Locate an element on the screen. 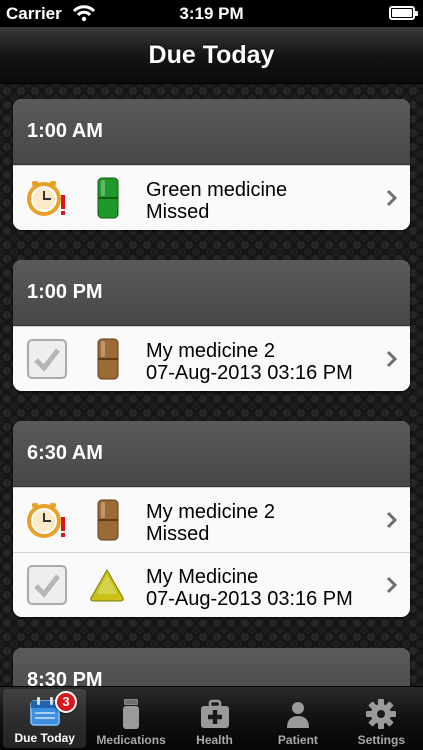 The image size is (423, 750). time-group-label: 8:30 PM is located at coordinates (65, 677).